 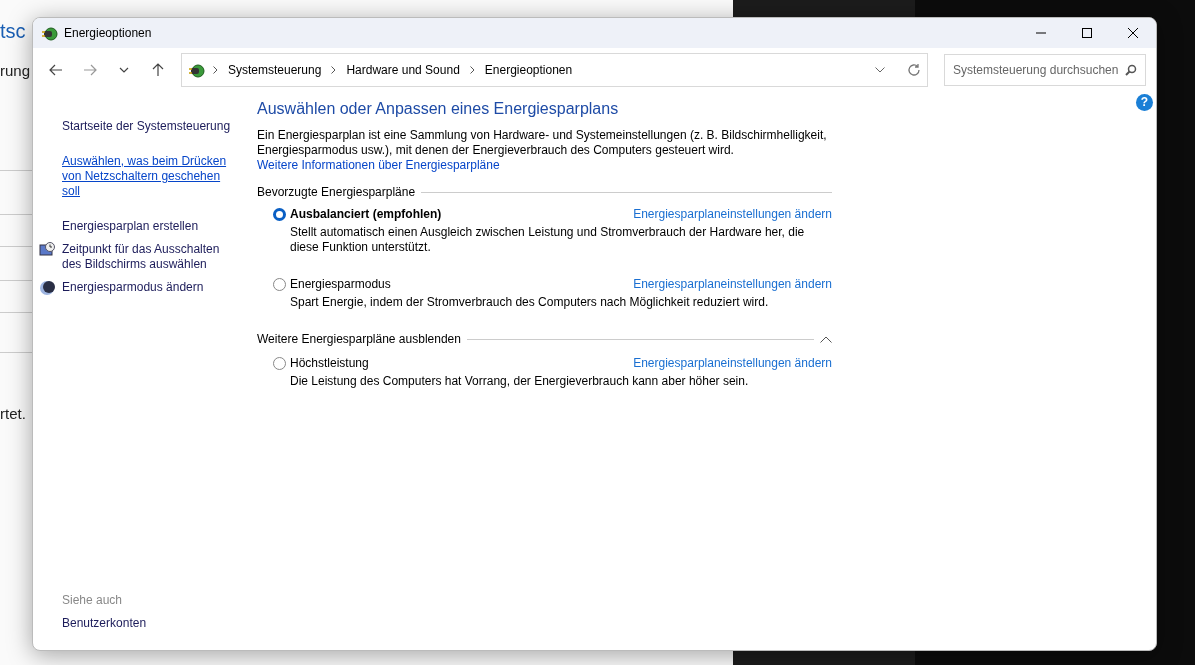 What do you see at coordinates (366, 214) in the screenshot?
I see `plan-name: Ausbalanciert (empfohlen)` at bounding box center [366, 214].